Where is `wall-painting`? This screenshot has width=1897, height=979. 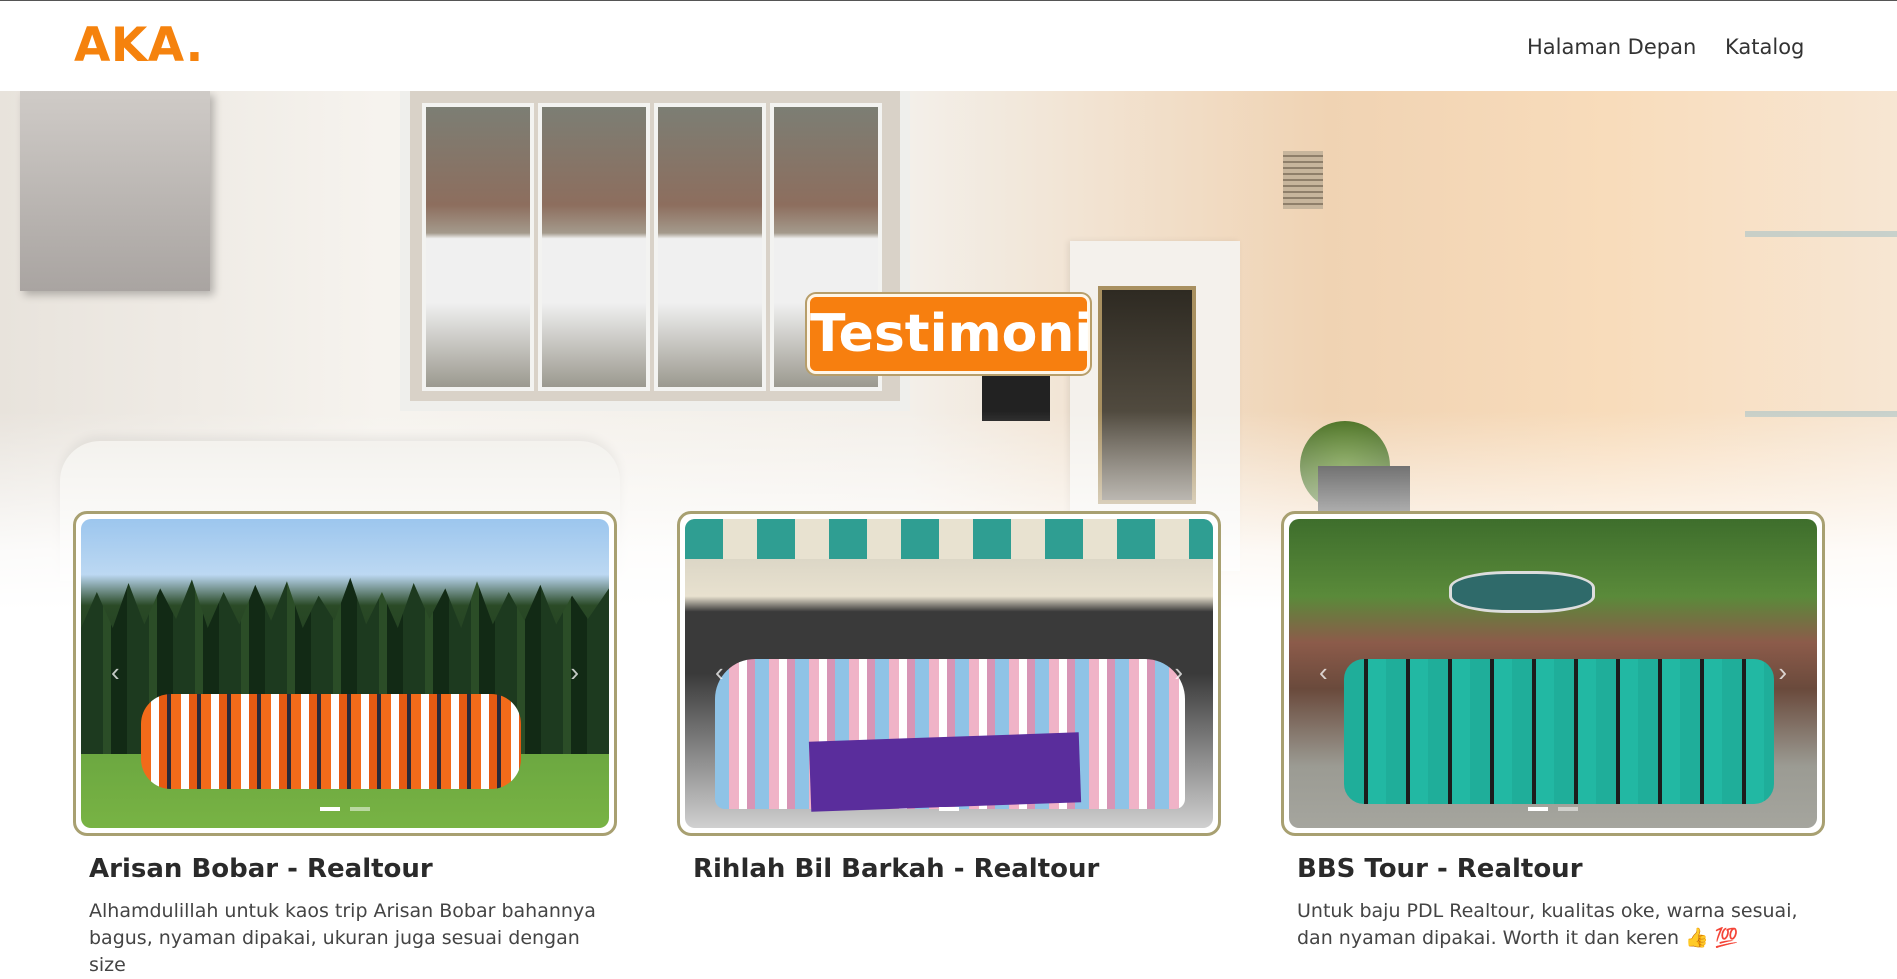
wall-painting is located at coordinates (115, 191).